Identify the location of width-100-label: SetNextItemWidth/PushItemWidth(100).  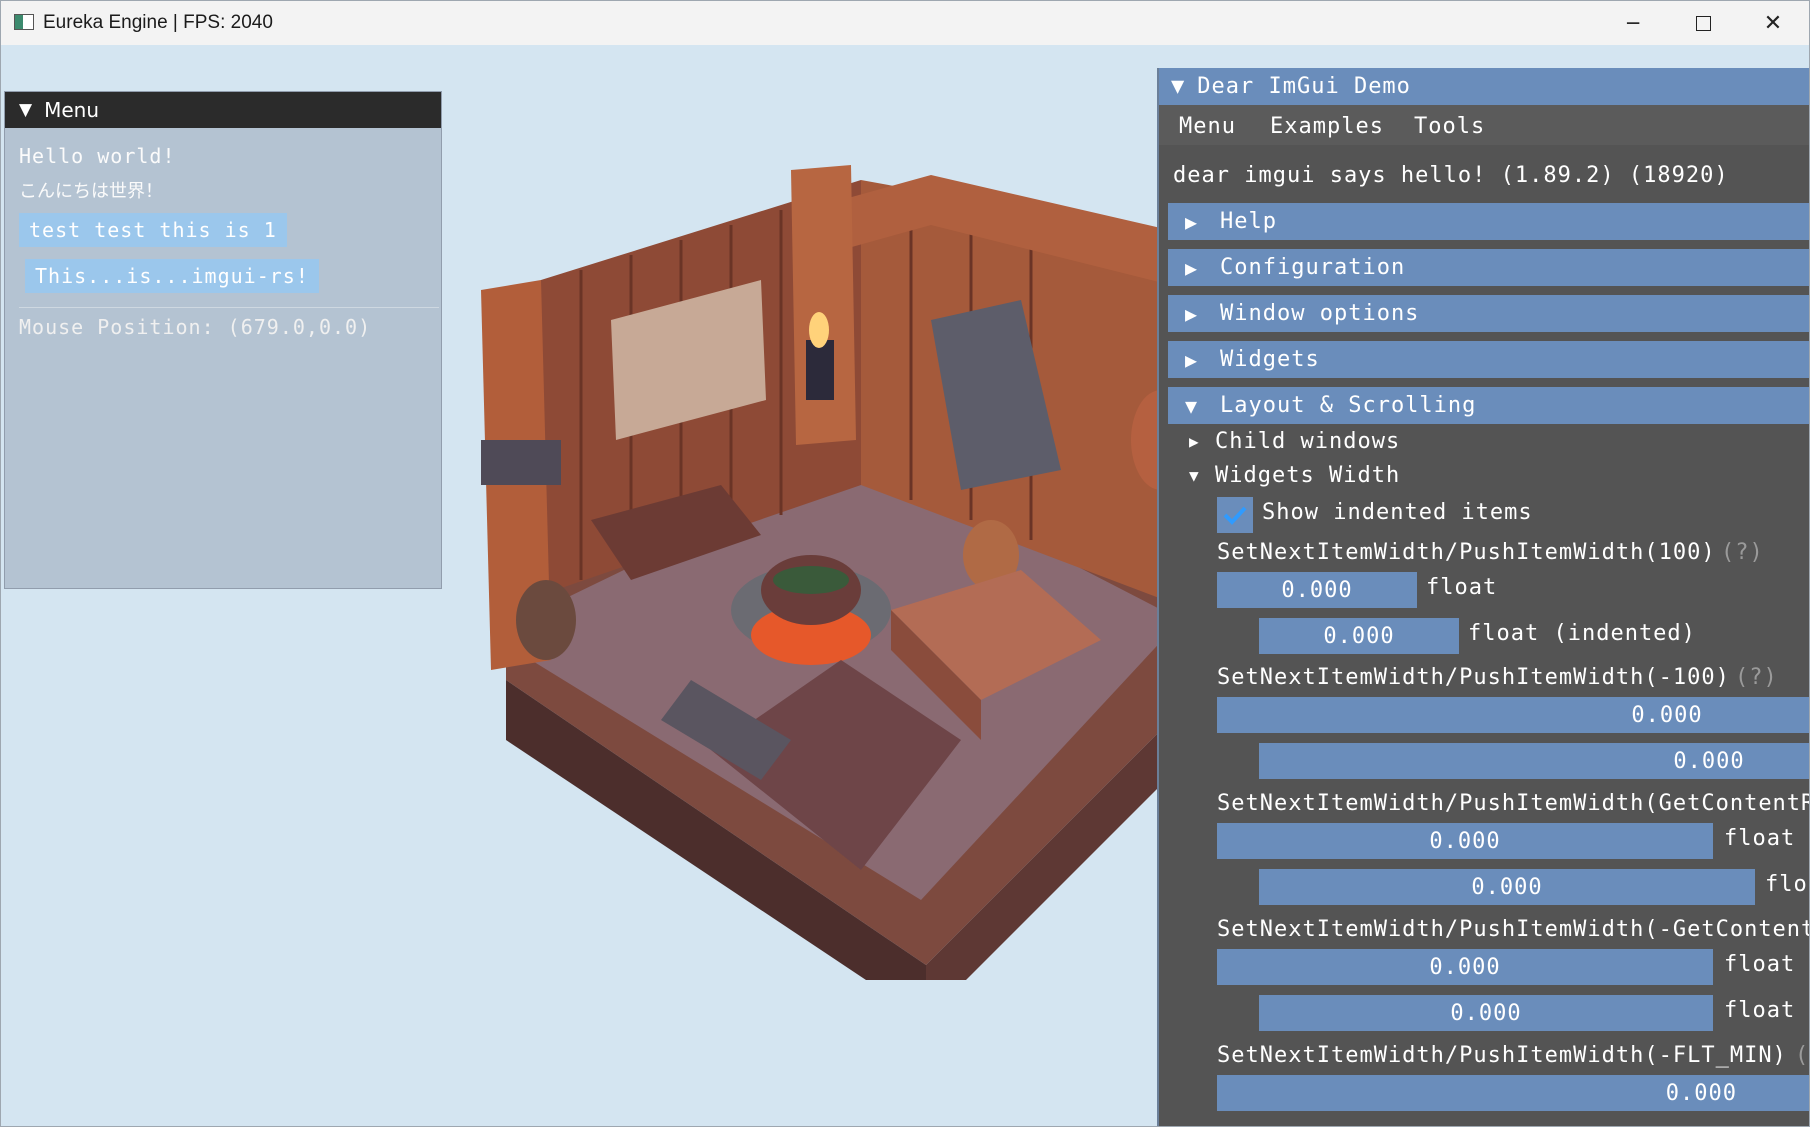
(1466, 552).